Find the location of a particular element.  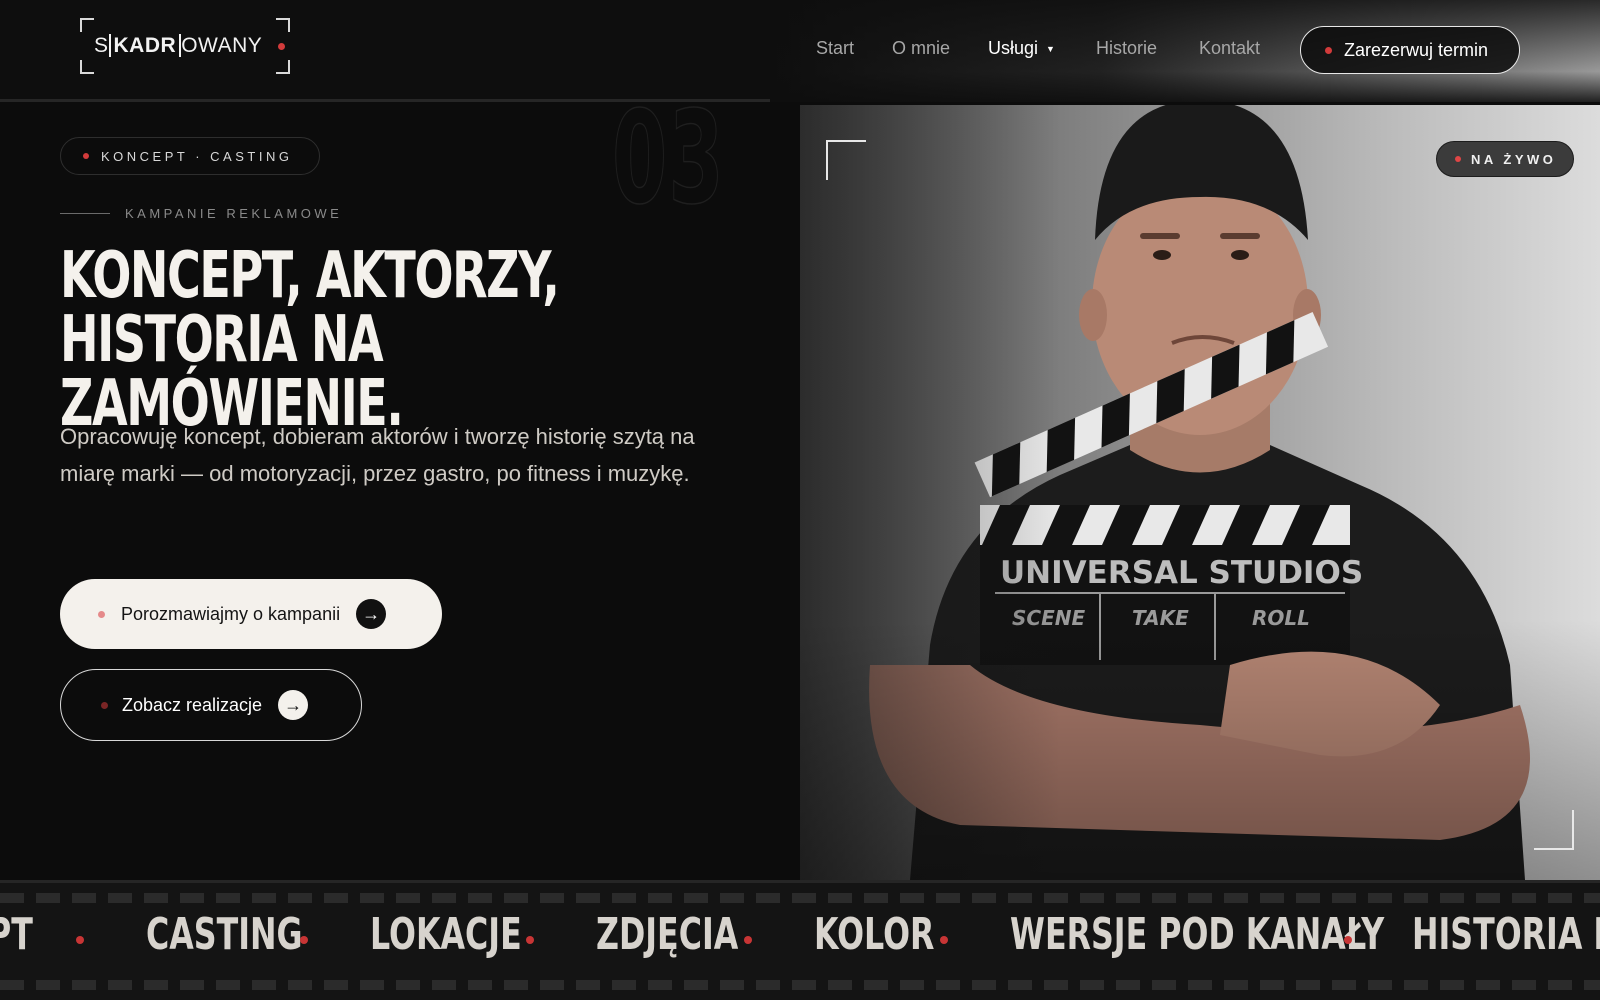

ticker-item: CASTING is located at coordinates (224, 934).